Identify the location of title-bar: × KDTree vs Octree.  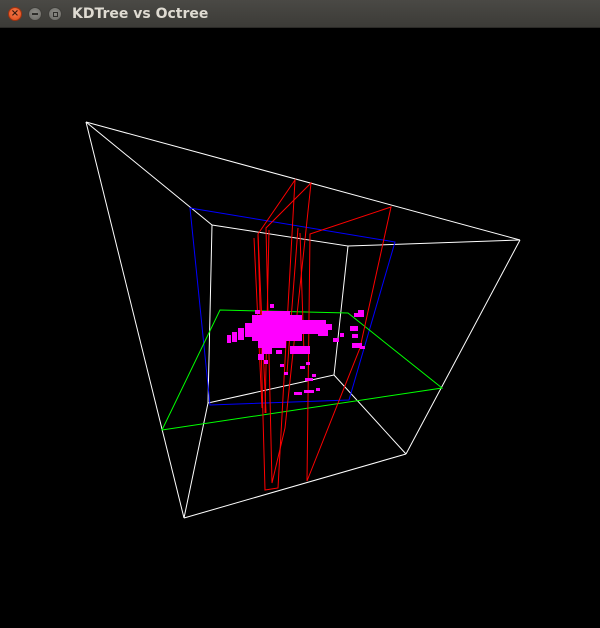
(300, 14).